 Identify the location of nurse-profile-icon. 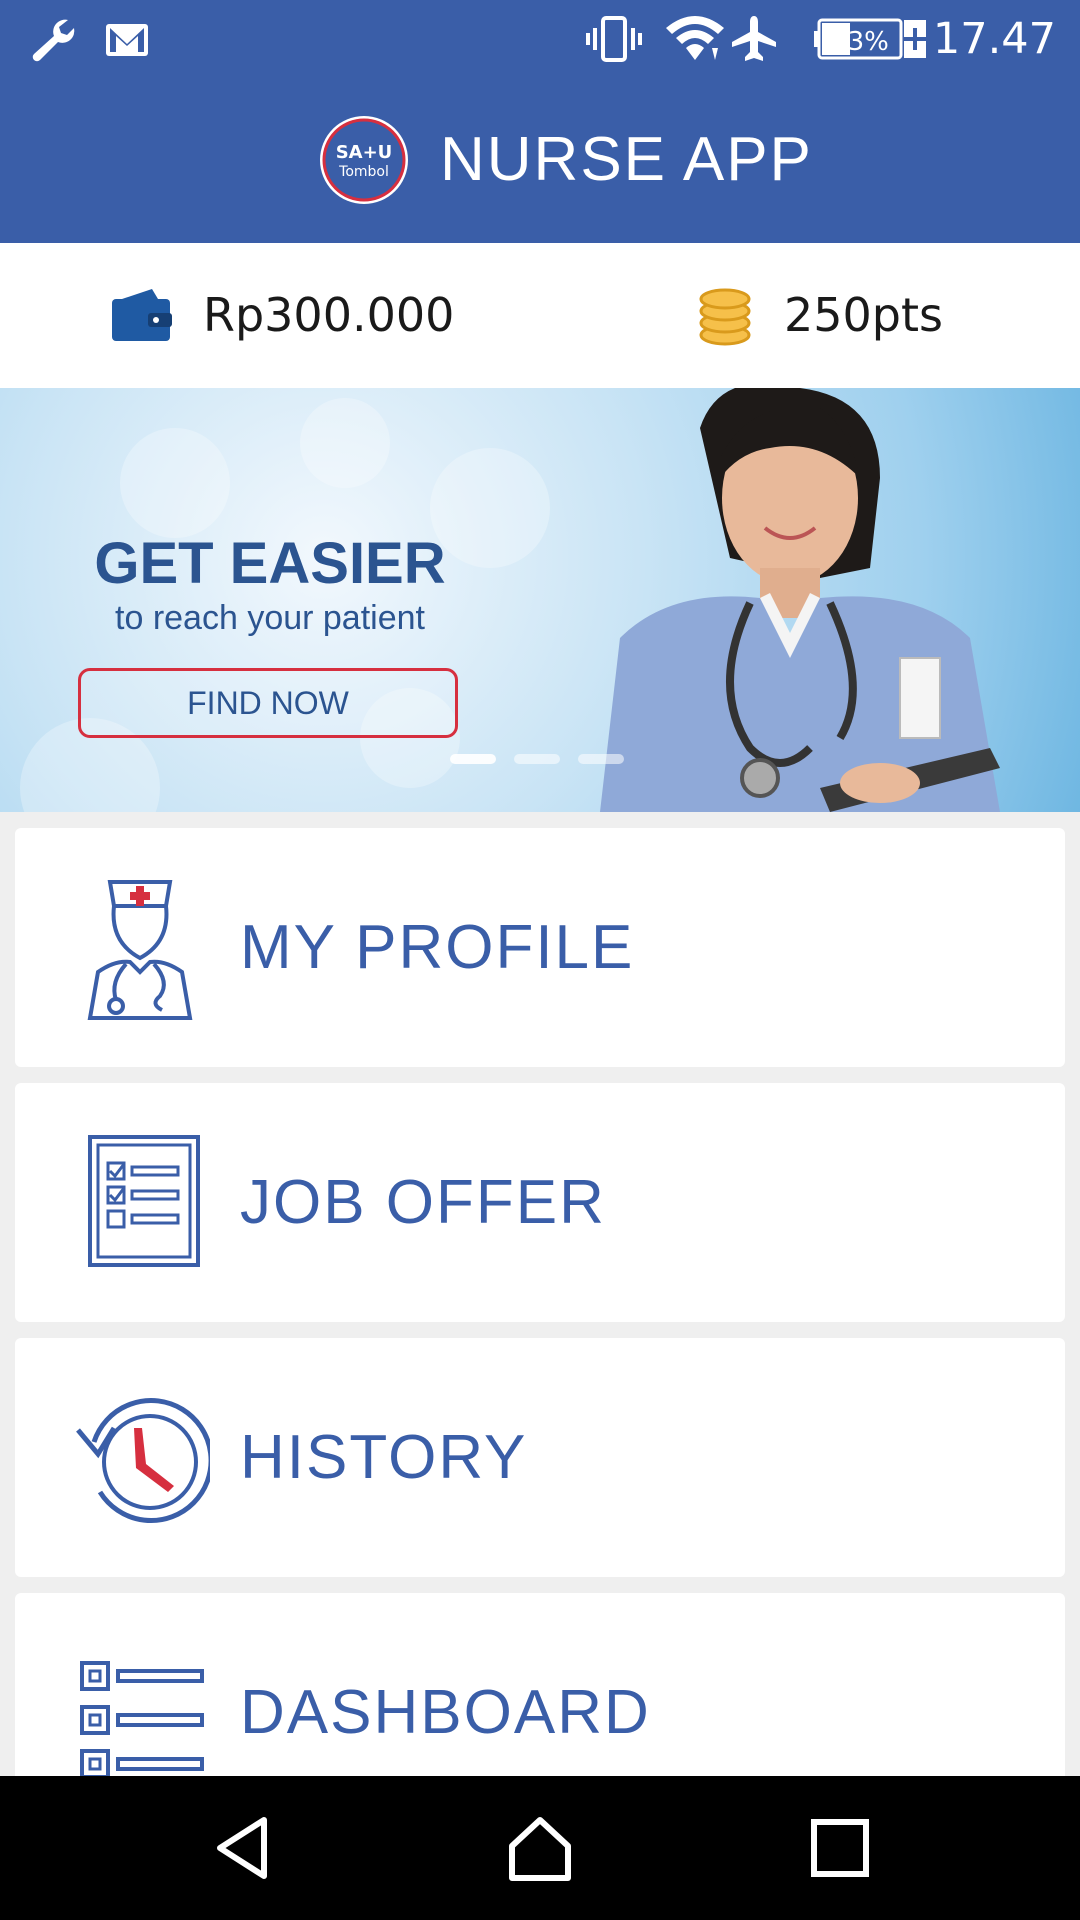
(140, 950).